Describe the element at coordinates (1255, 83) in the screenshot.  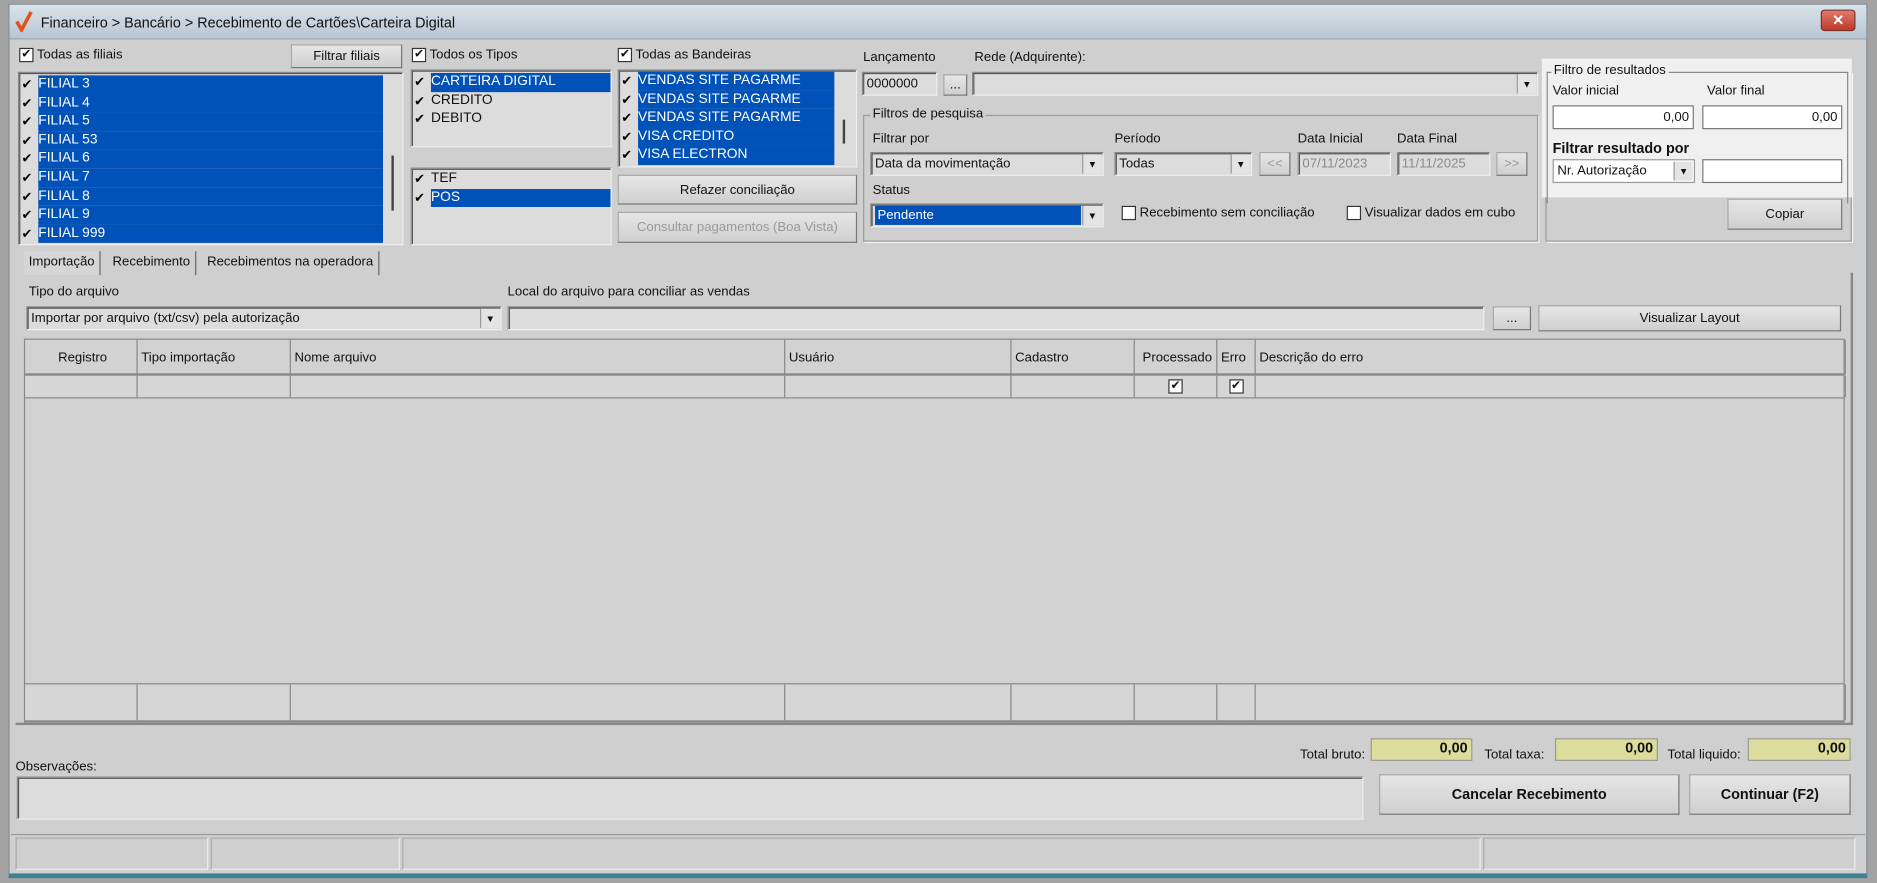
I see `network-combo: ▼` at that location.